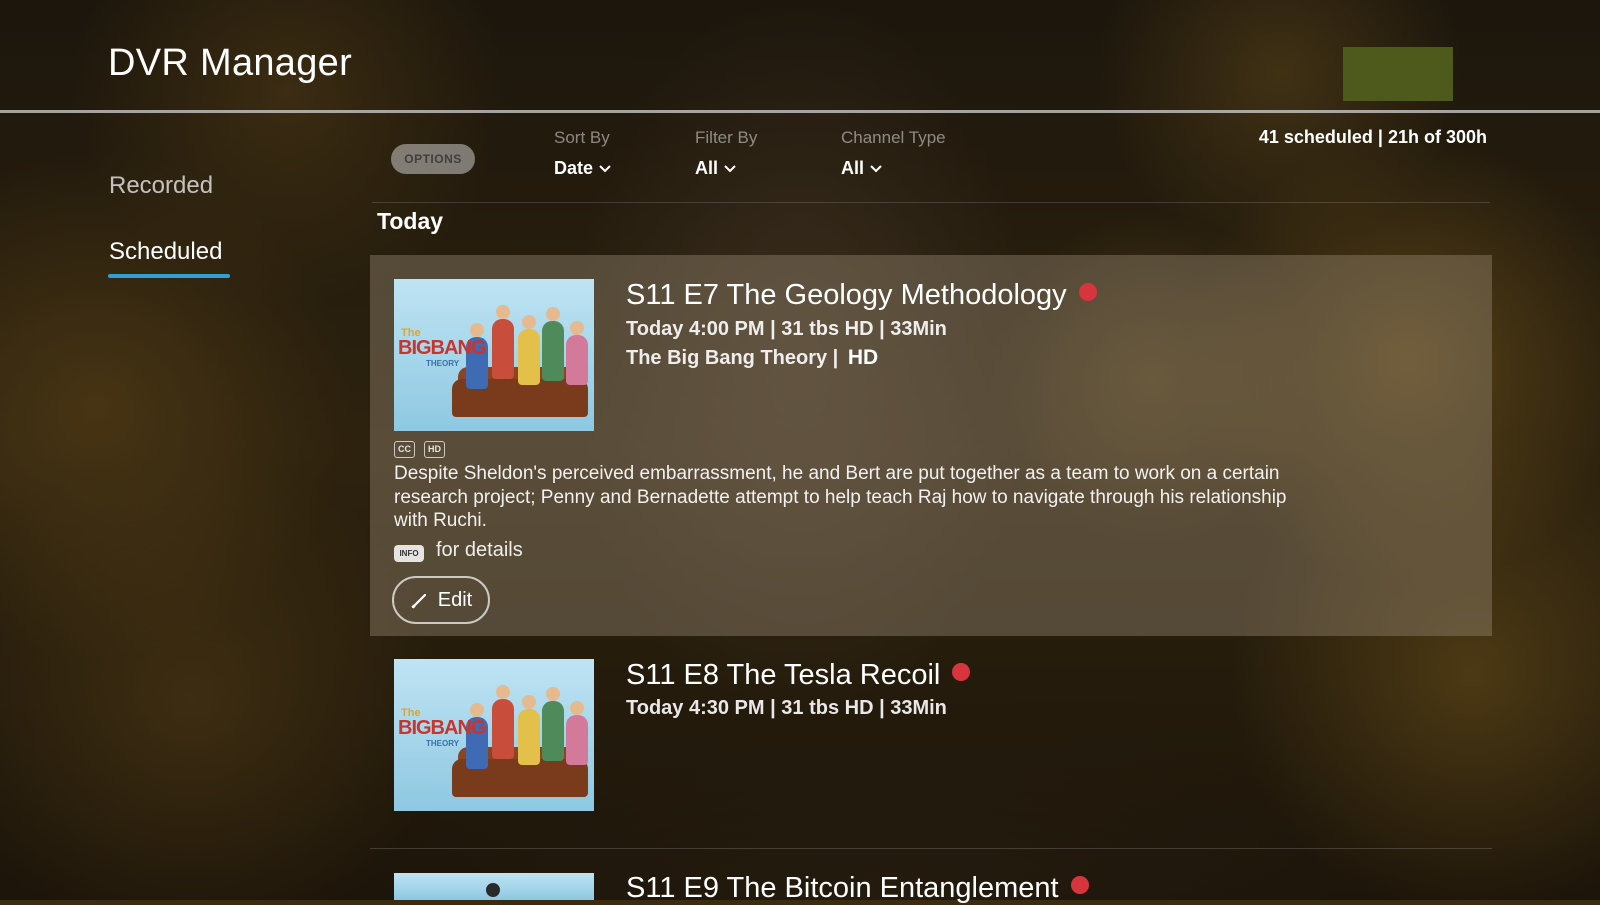 Image resolution: width=1600 pixels, height=905 pixels. I want to click on filter-by-dropdown: All, so click(726, 168).